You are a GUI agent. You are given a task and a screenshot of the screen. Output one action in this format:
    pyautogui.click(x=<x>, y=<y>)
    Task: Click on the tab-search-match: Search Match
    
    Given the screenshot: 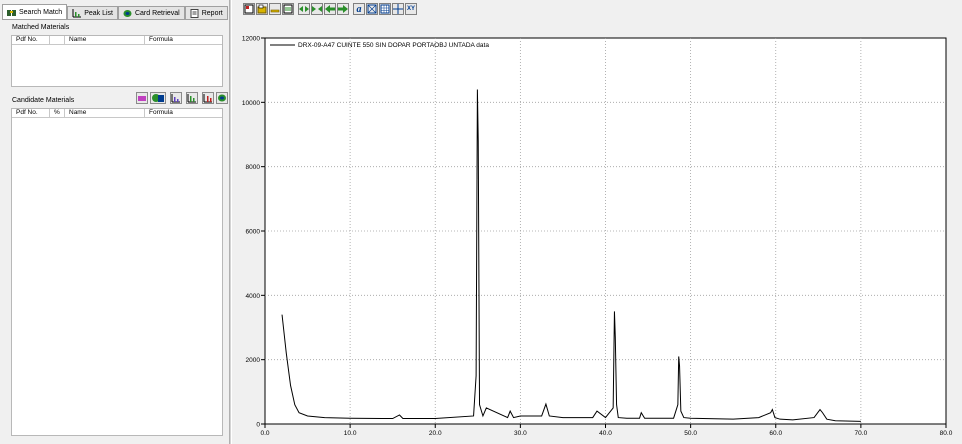 What is the action you would take?
    pyautogui.click(x=35, y=12)
    